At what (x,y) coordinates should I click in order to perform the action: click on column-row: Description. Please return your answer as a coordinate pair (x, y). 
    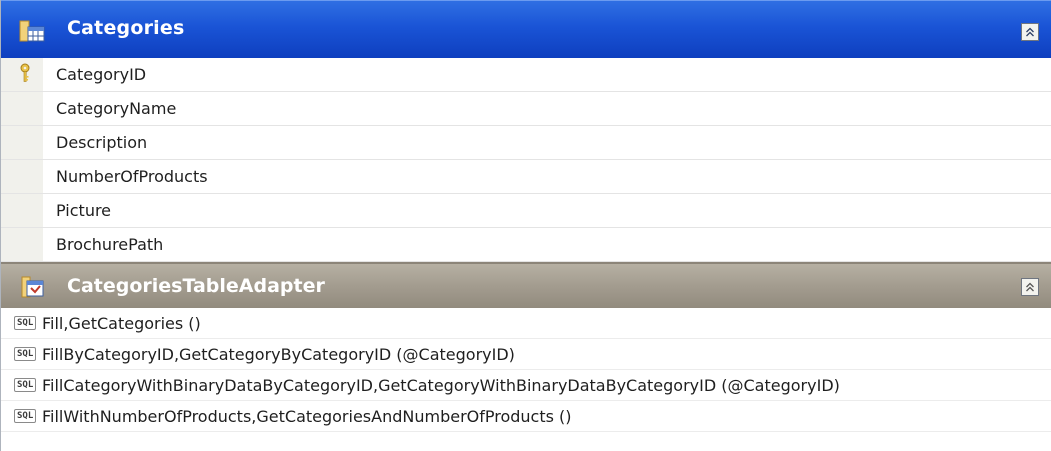
    Looking at the image, I should click on (526, 143).